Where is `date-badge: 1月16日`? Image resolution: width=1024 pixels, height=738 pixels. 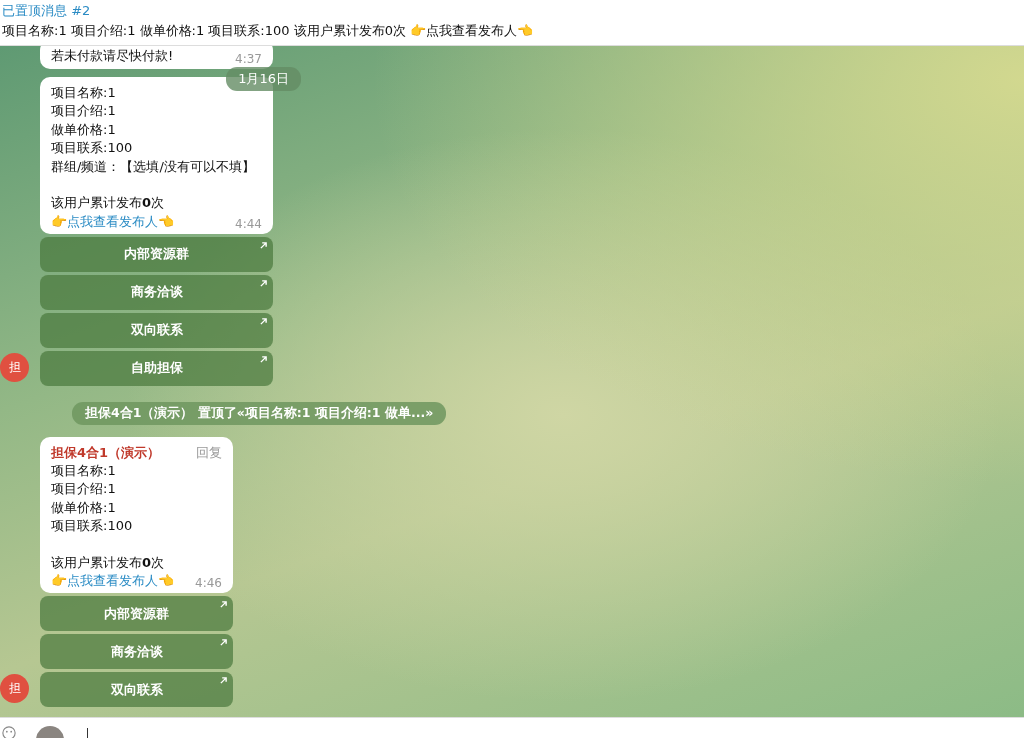
date-badge: 1月16日 is located at coordinates (263, 78).